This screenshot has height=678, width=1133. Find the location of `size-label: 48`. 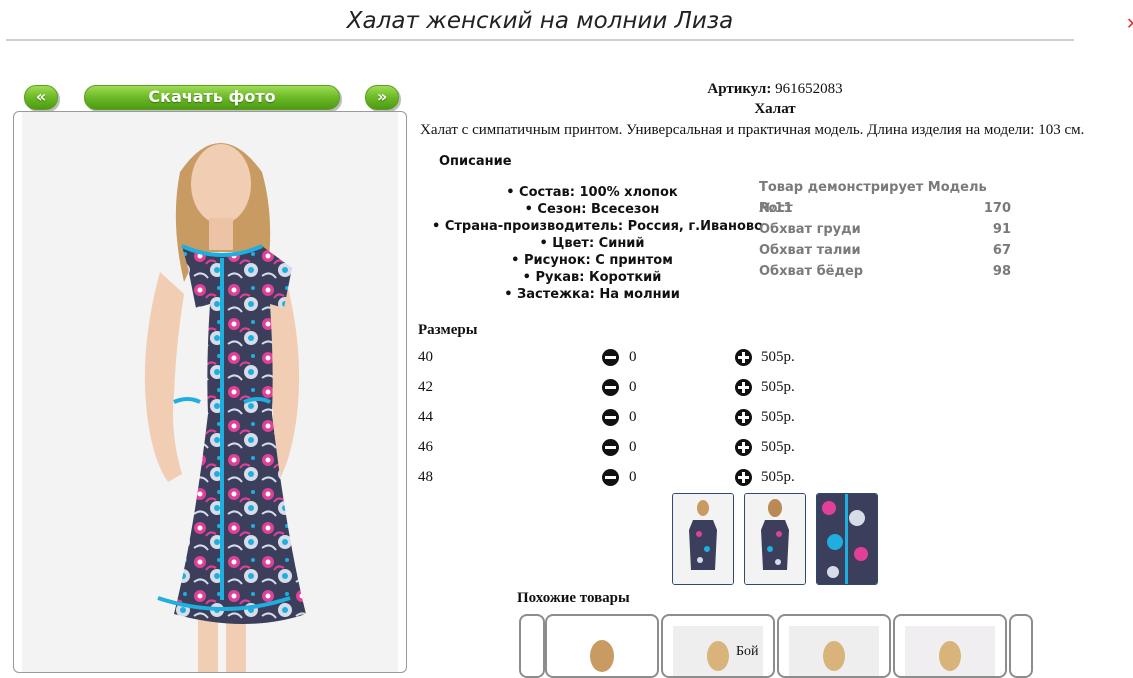

size-label: 48 is located at coordinates (425, 477).